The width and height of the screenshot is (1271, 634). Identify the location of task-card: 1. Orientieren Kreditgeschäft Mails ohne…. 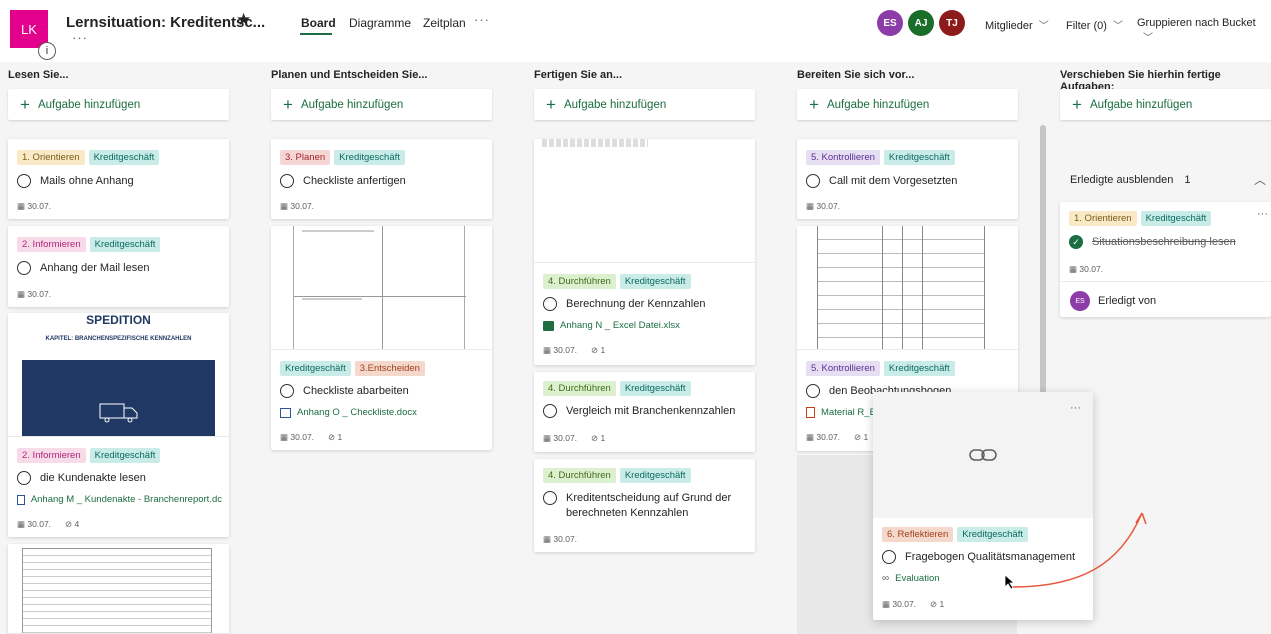
(118, 179).